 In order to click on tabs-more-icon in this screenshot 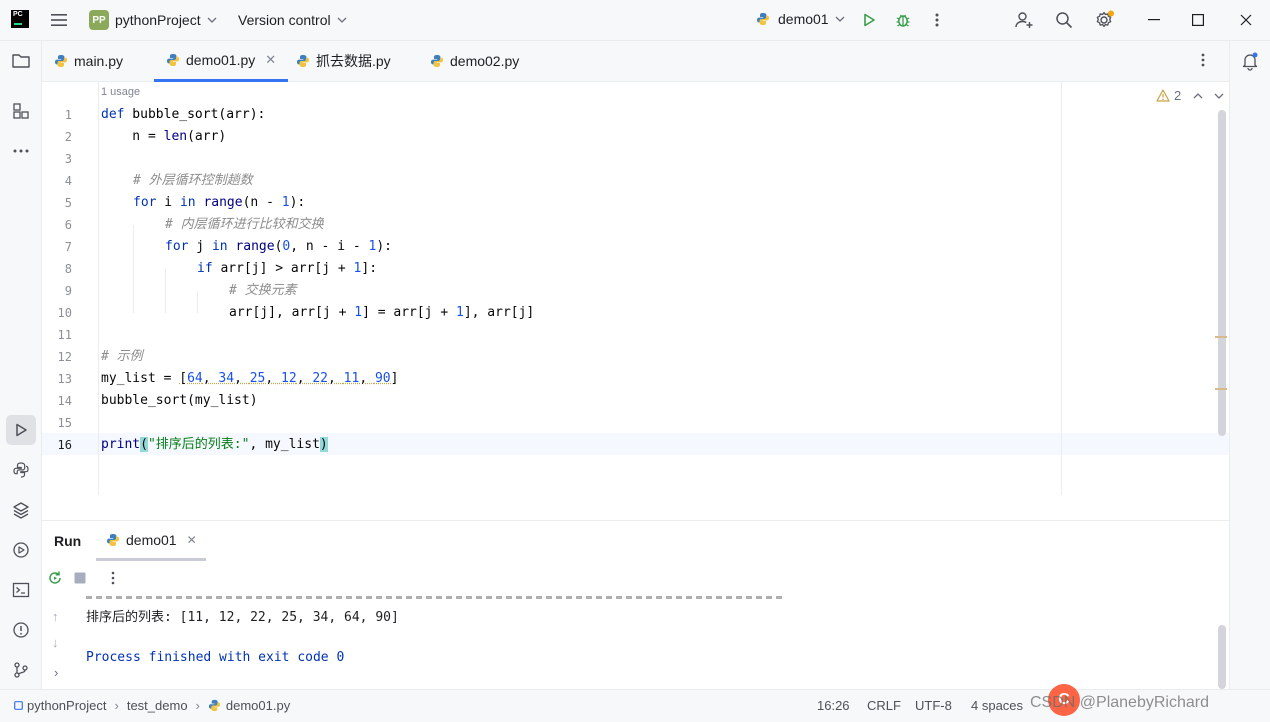, I will do `click(1203, 61)`.